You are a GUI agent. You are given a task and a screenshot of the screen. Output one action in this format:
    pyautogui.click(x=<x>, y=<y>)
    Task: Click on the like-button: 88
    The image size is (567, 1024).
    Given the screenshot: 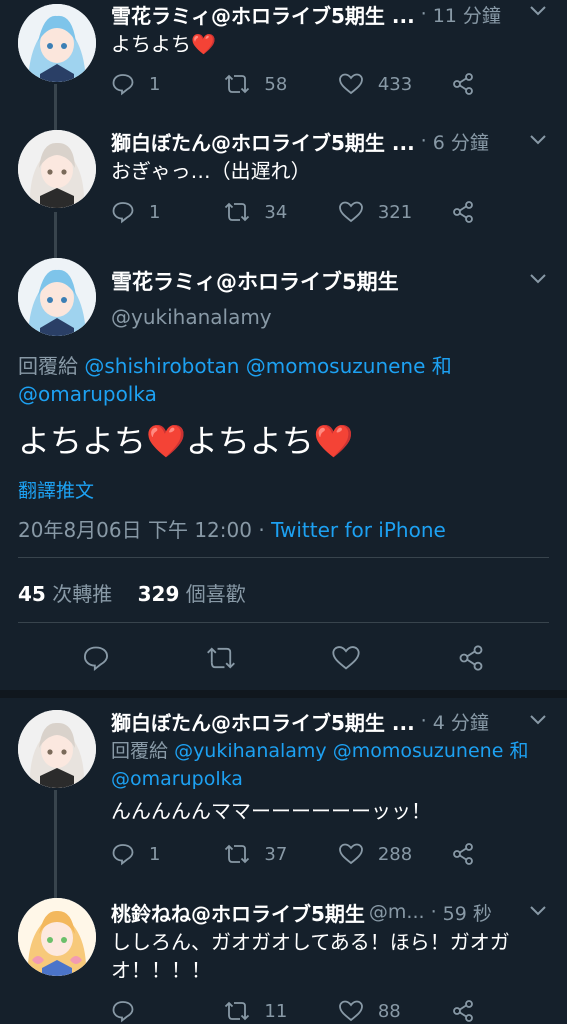 What is the action you would take?
    pyautogui.click(x=394, y=1011)
    